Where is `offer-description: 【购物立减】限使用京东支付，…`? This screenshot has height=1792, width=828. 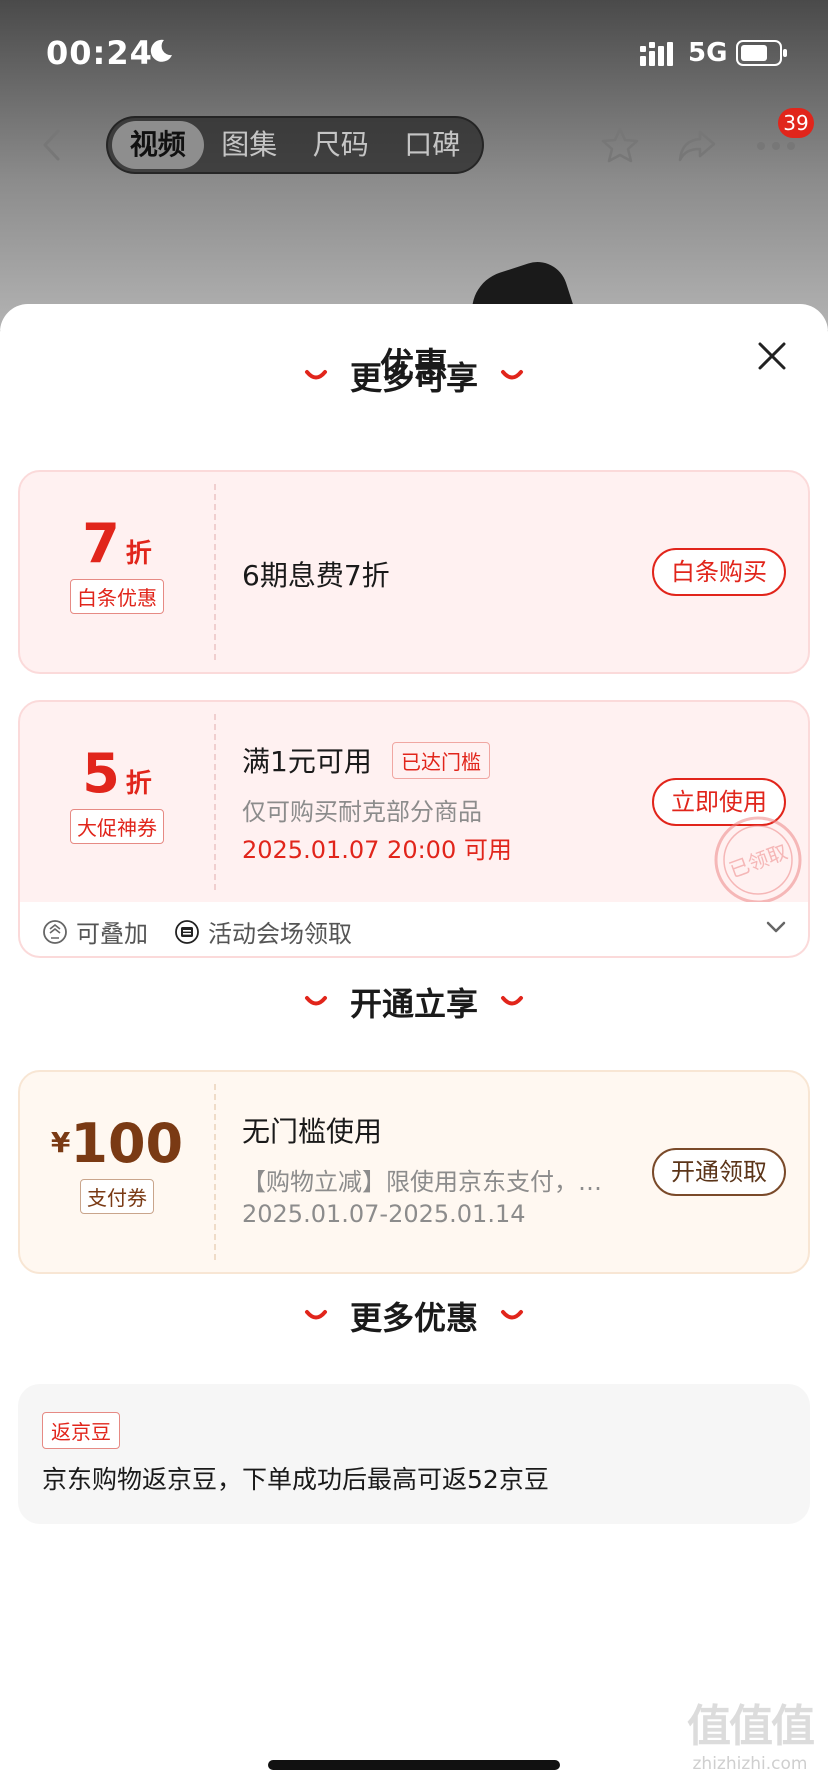 offer-description: 【购物立减】限使用京东支付，… is located at coordinates (422, 1182).